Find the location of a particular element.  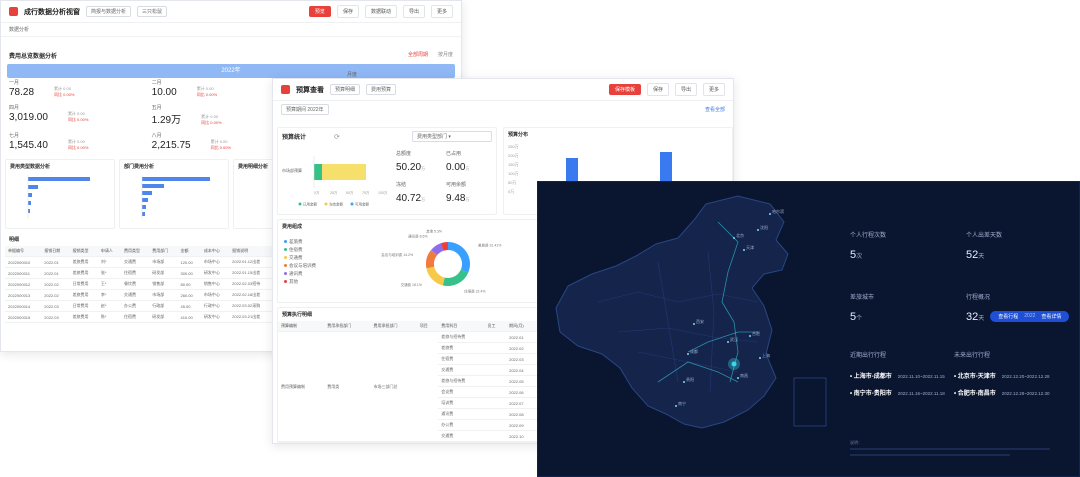

stat-value: 0.00 is located at coordinates (456, 167).